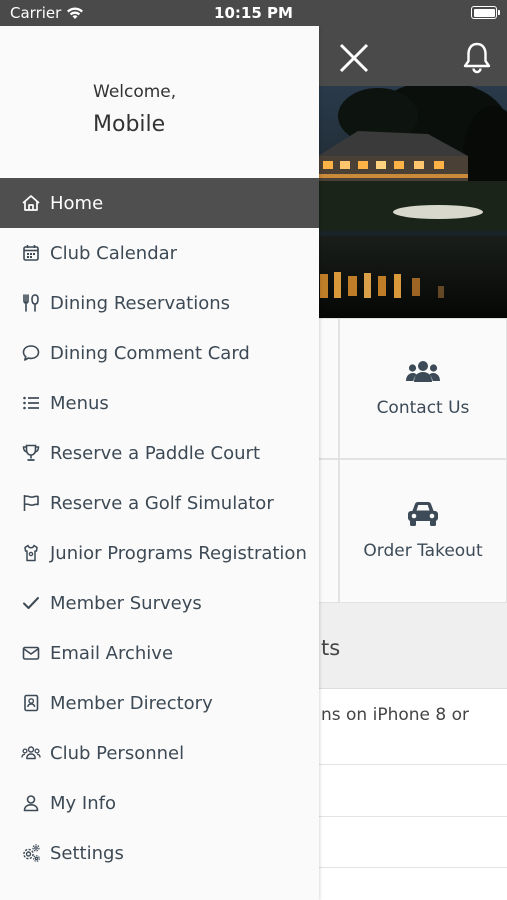 Image resolution: width=507 pixels, height=900 pixels. Describe the element at coordinates (31, 203) in the screenshot. I see `home-icon` at that location.